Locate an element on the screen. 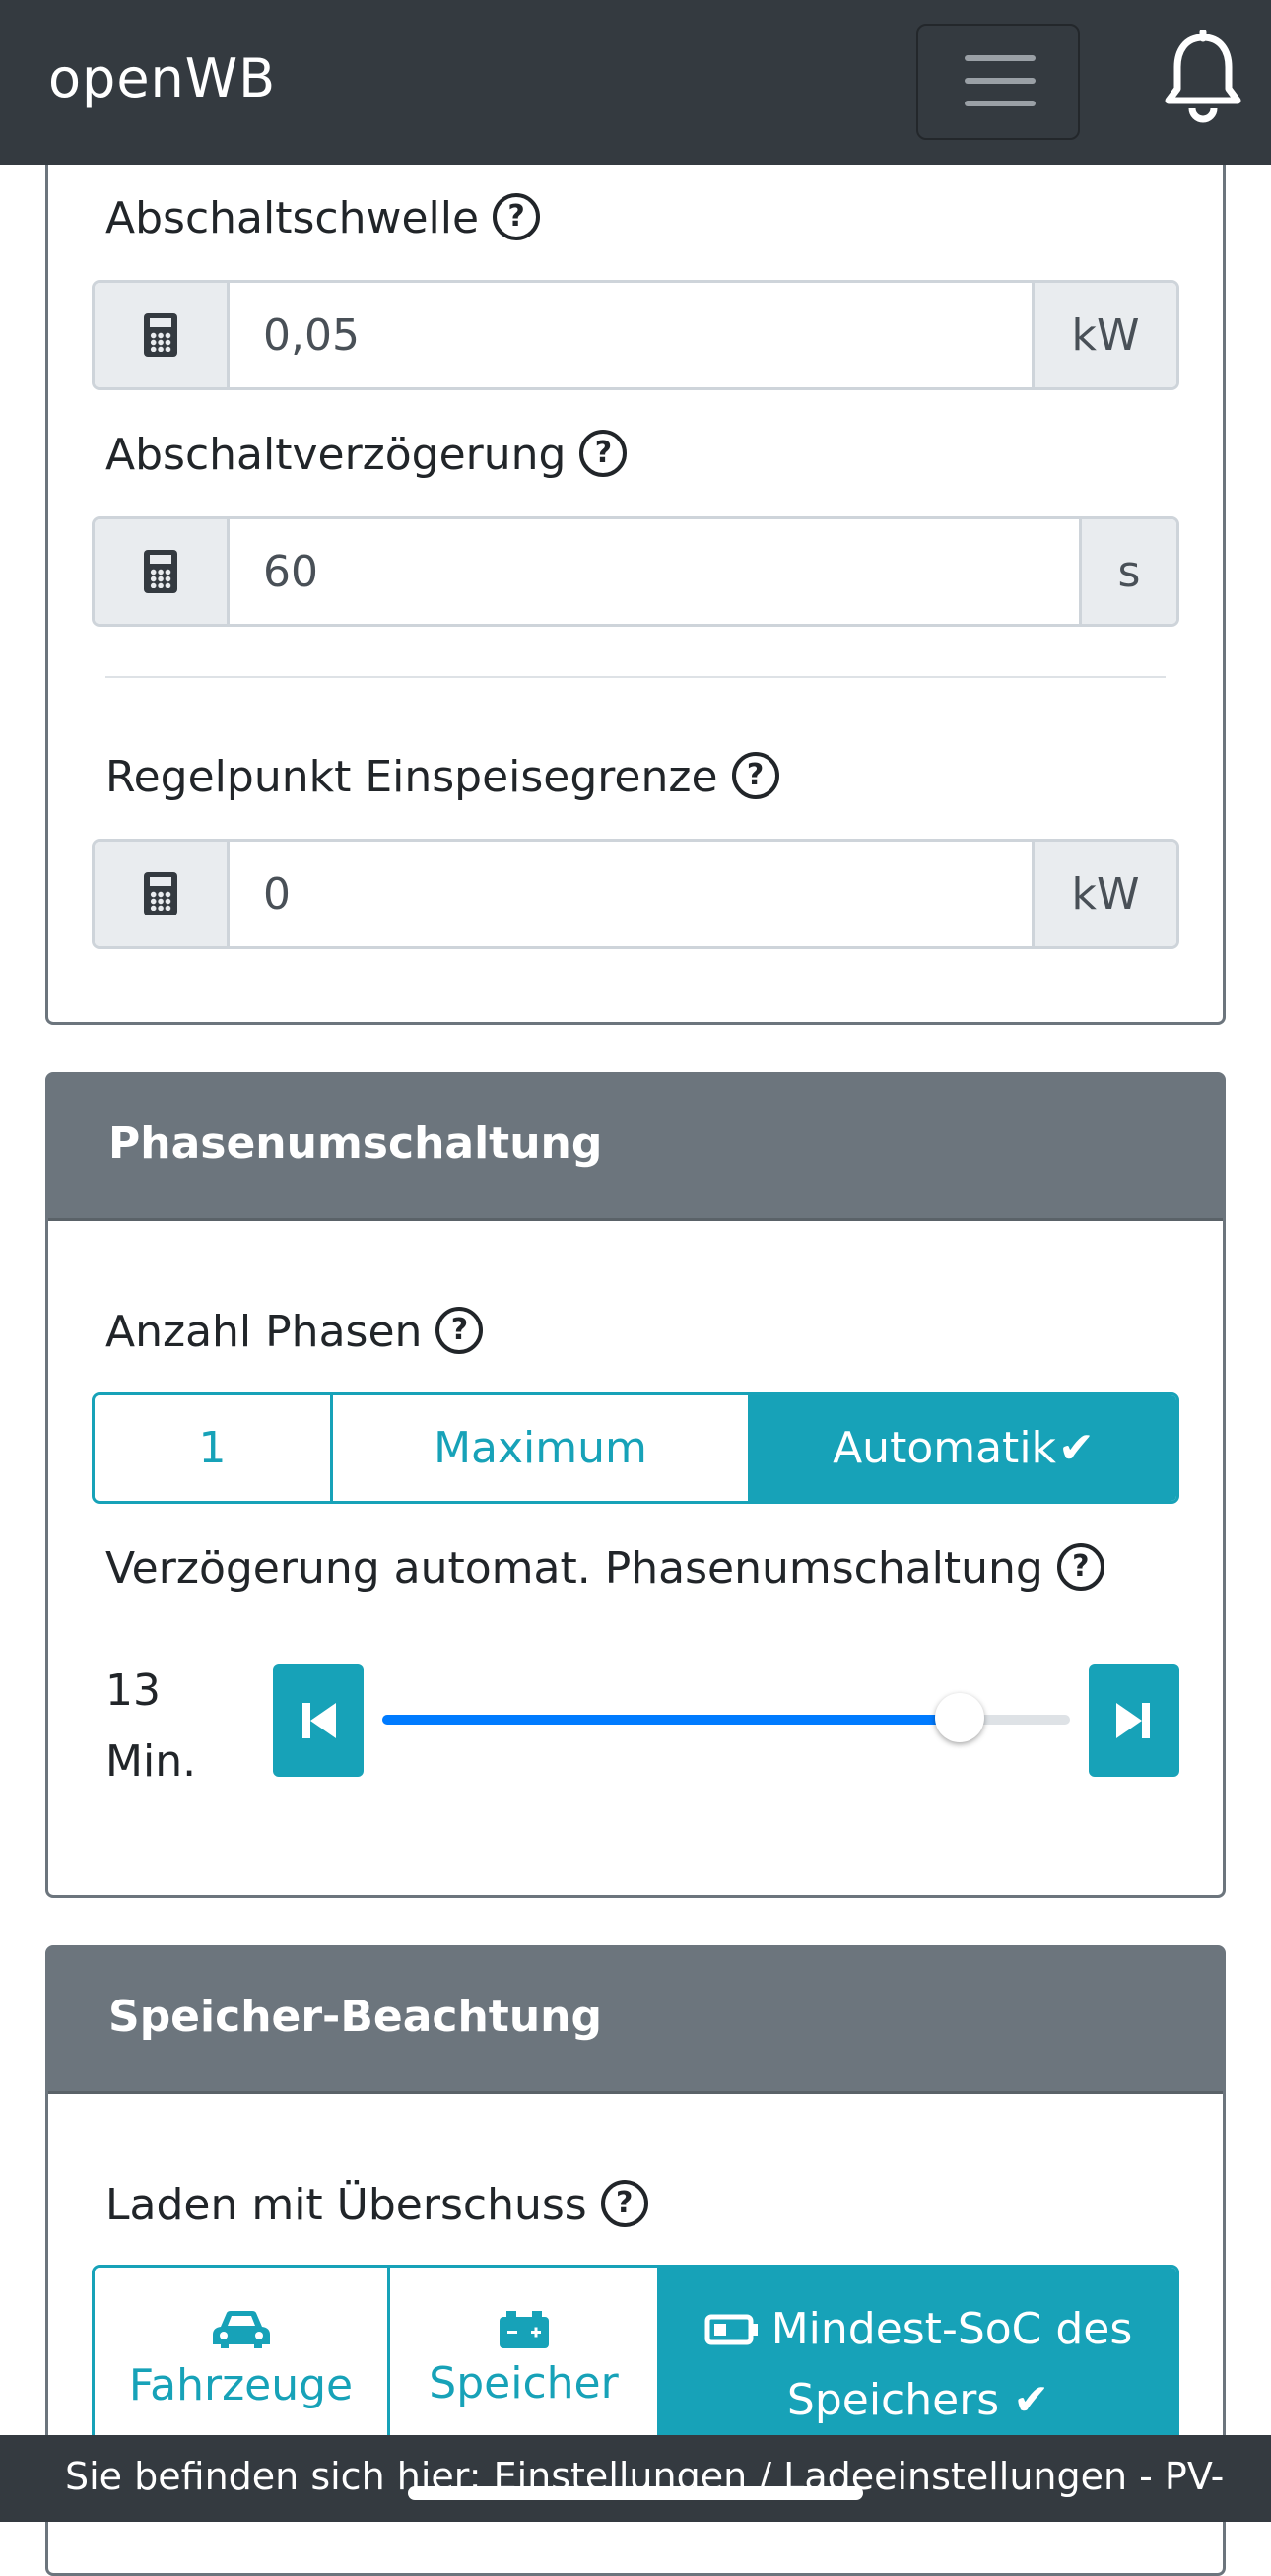  abschaltschwelle-input-group: kW is located at coordinates (635, 335).